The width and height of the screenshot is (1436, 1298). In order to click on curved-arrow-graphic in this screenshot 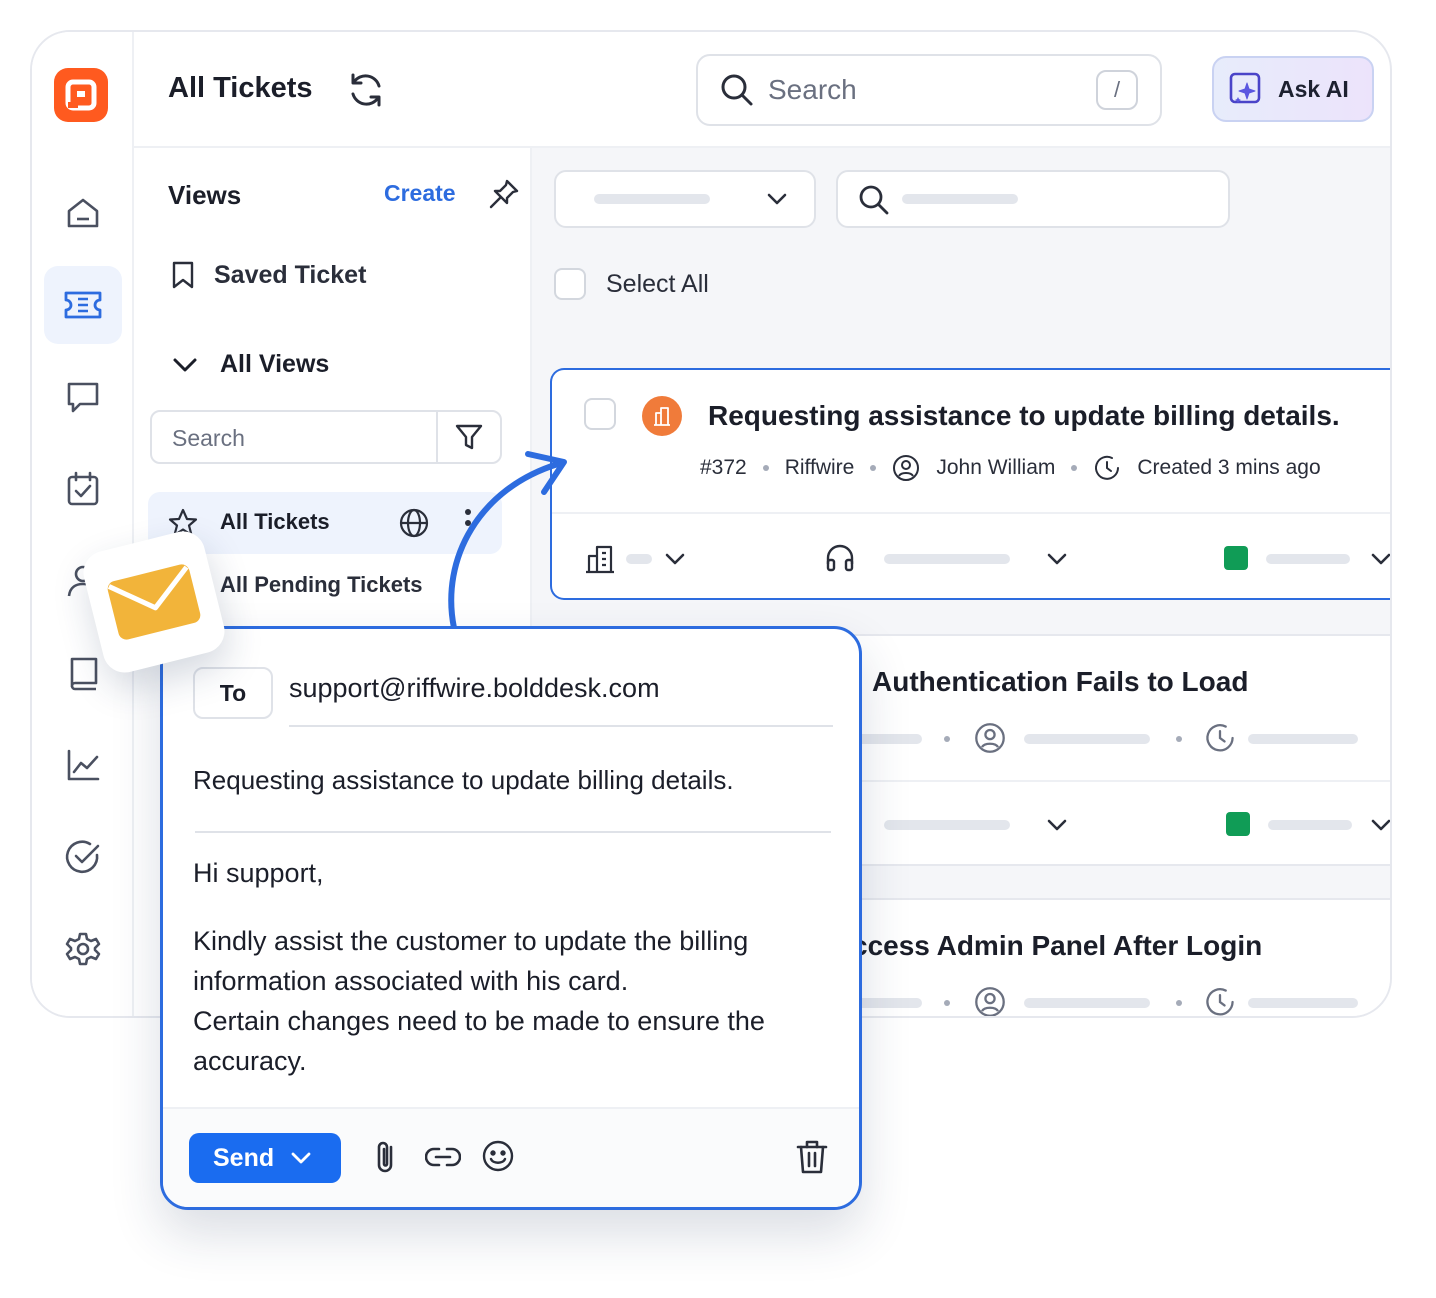, I will do `click(507, 541)`.